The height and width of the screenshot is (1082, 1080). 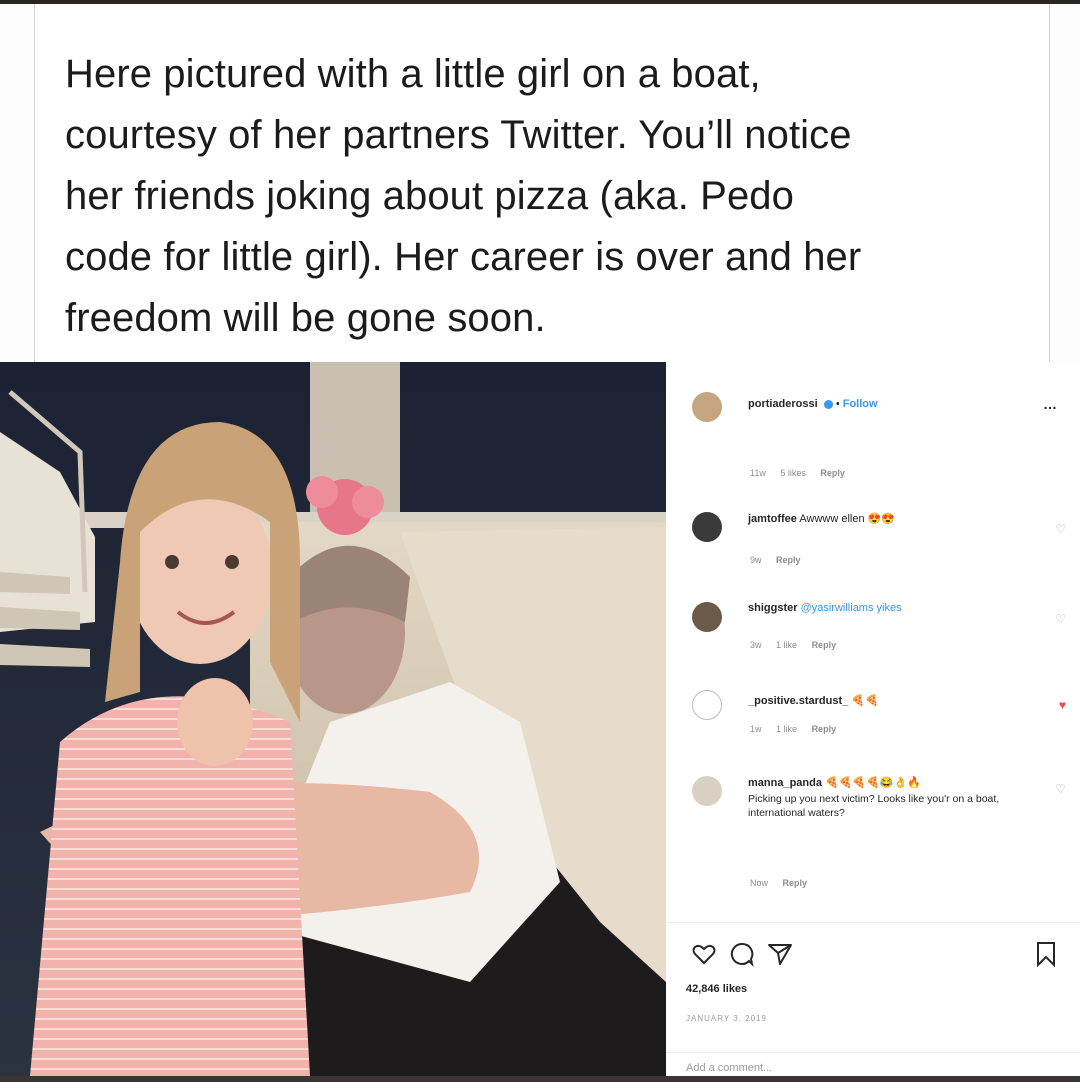 What do you see at coordinates (305, 318) in the screenshot?
I see `caption-line: freedom will be gone soon.` at bounding box center [305, 318].